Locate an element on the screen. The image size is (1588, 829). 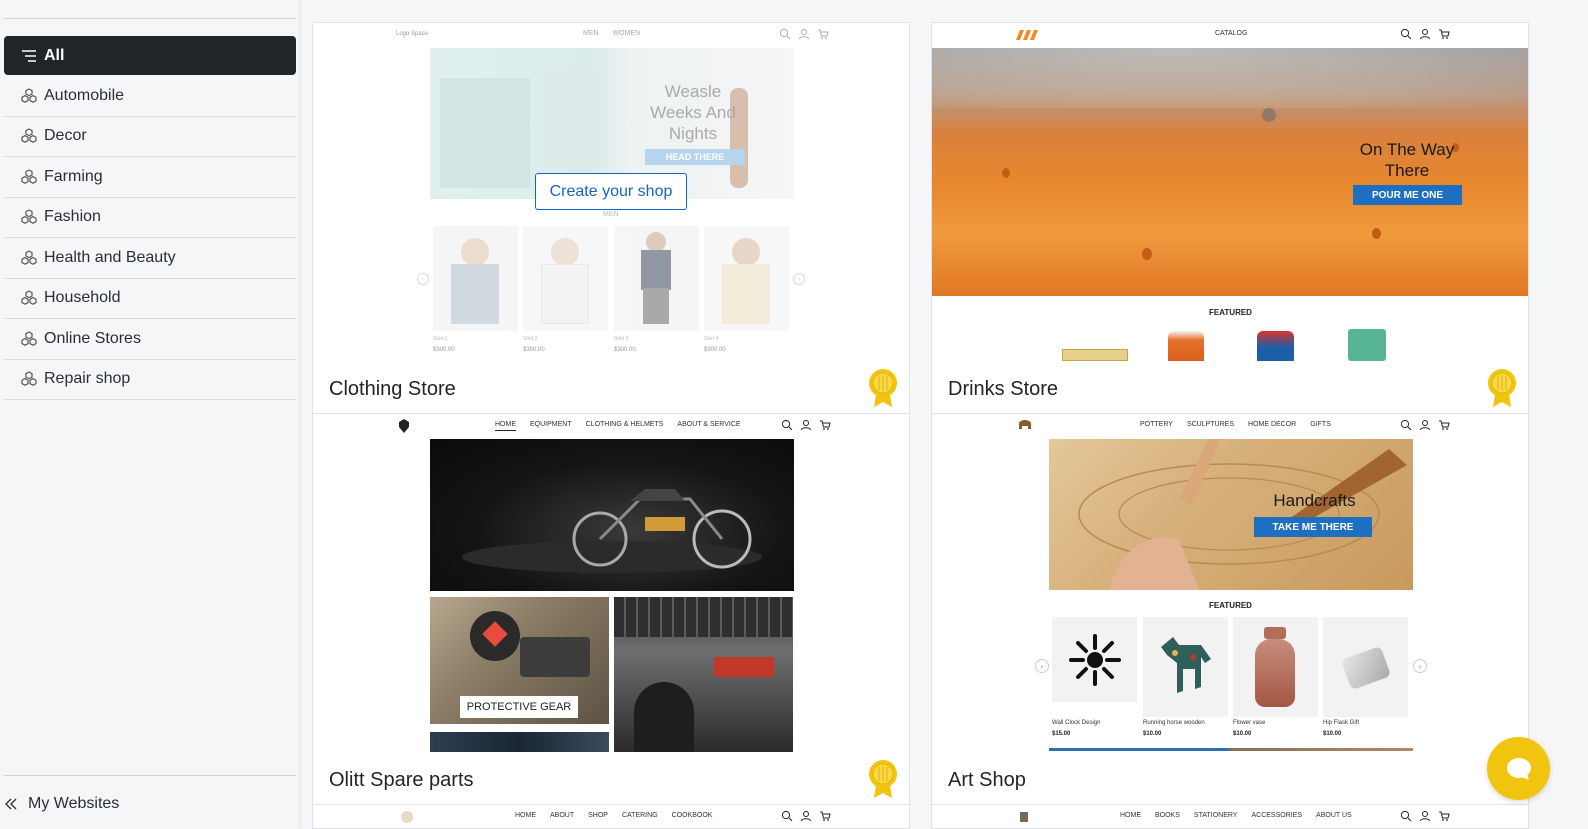
preview-nav-link: POTTERY is located at coordinates (1156, 424).